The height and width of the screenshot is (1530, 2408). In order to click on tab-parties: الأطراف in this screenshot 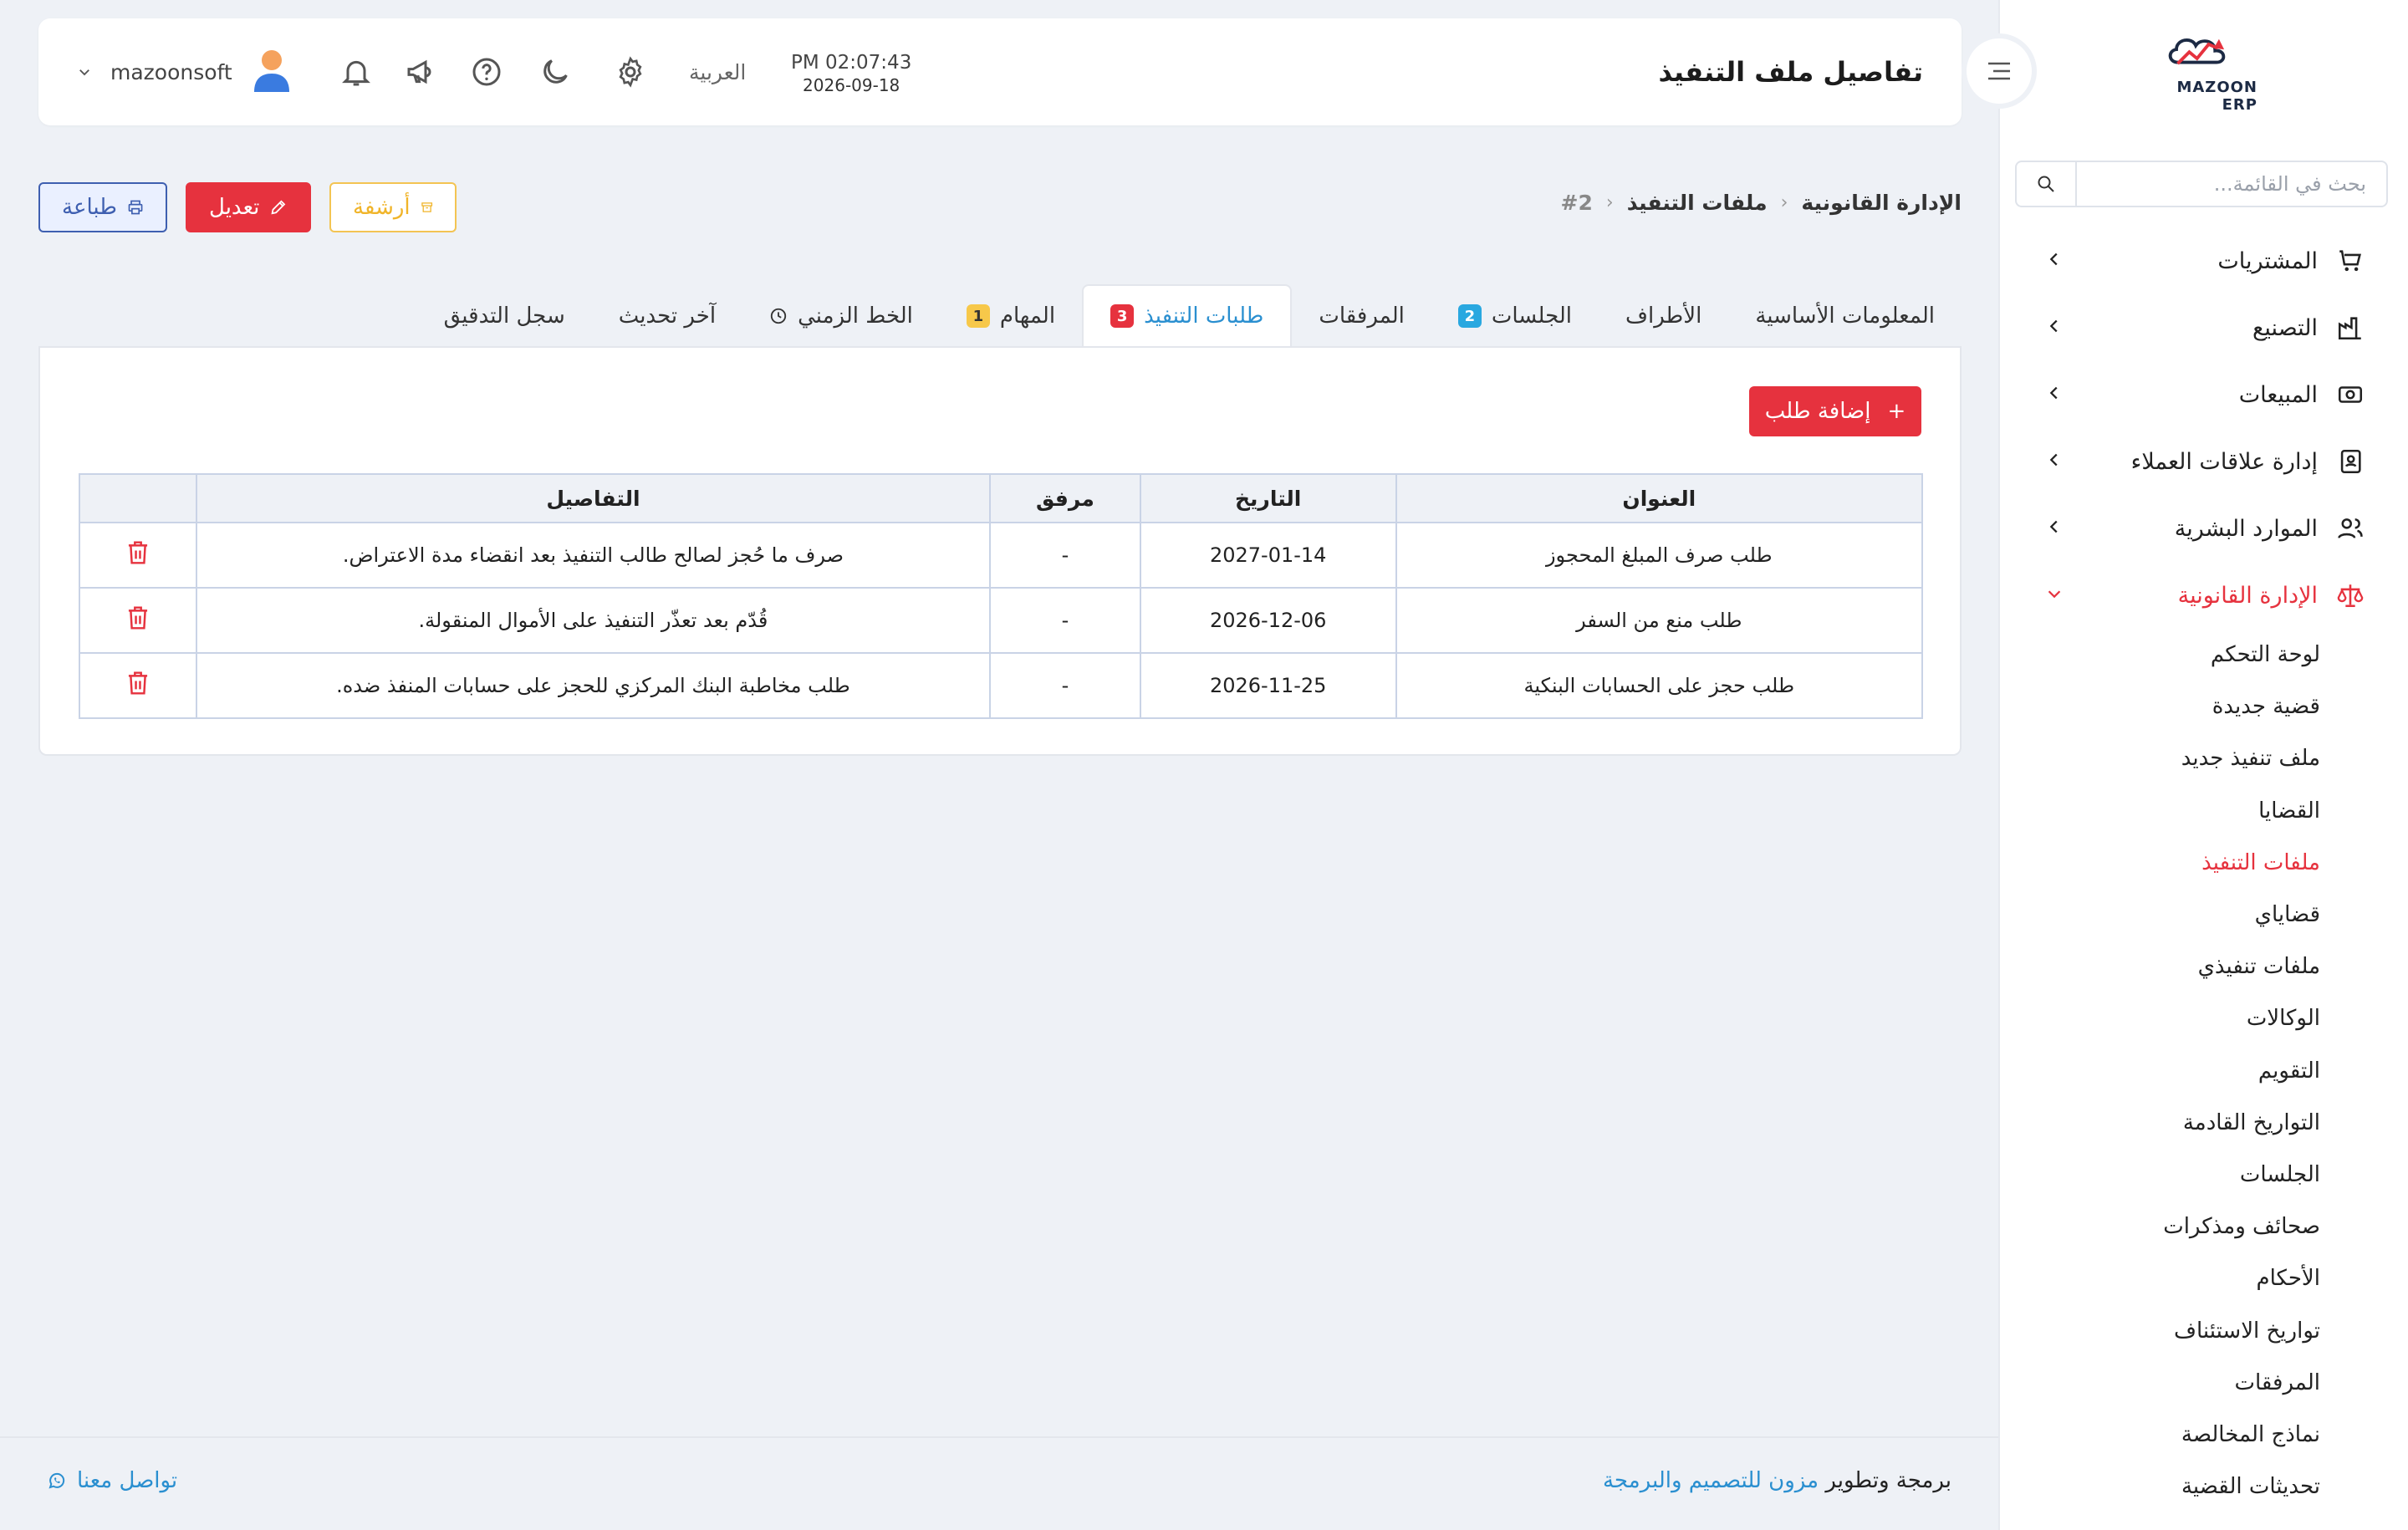, I will do `click(1664, 316)`.